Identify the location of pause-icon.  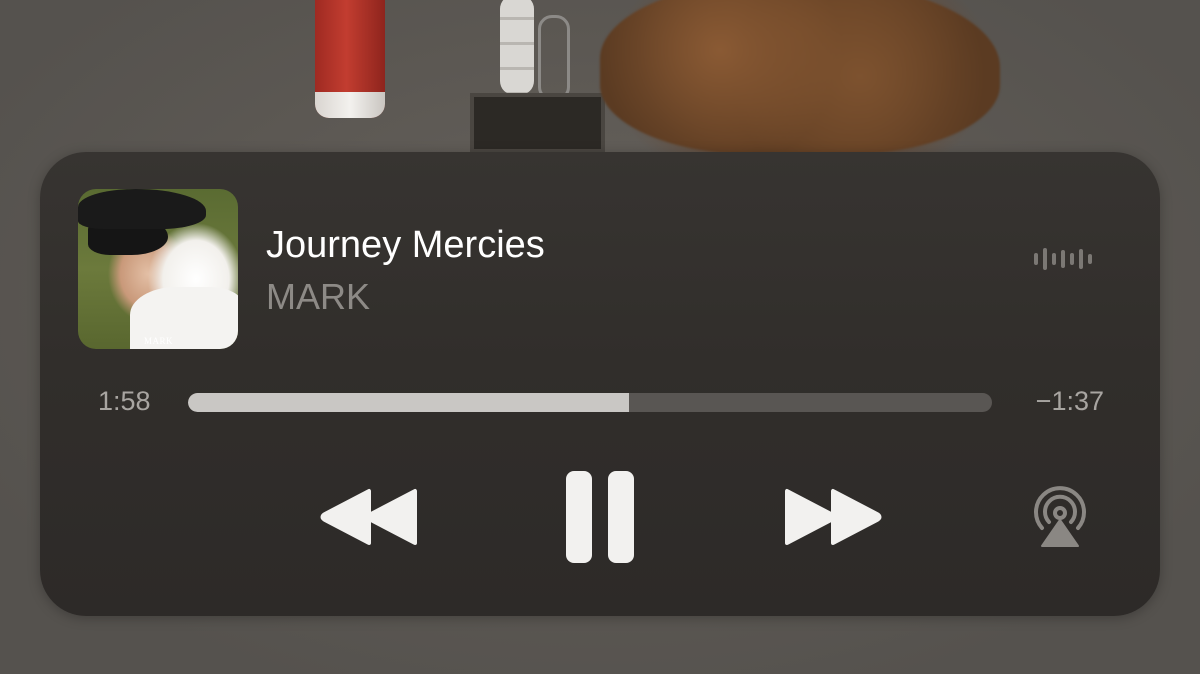
(600, 517).